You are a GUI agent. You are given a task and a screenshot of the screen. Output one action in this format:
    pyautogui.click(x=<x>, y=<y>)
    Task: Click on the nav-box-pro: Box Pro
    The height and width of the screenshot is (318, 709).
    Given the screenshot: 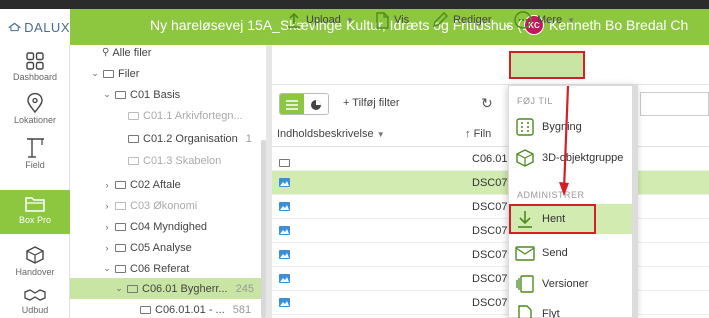 What is the action you would take?
    pyautogui.click(x=35, y=212)
    